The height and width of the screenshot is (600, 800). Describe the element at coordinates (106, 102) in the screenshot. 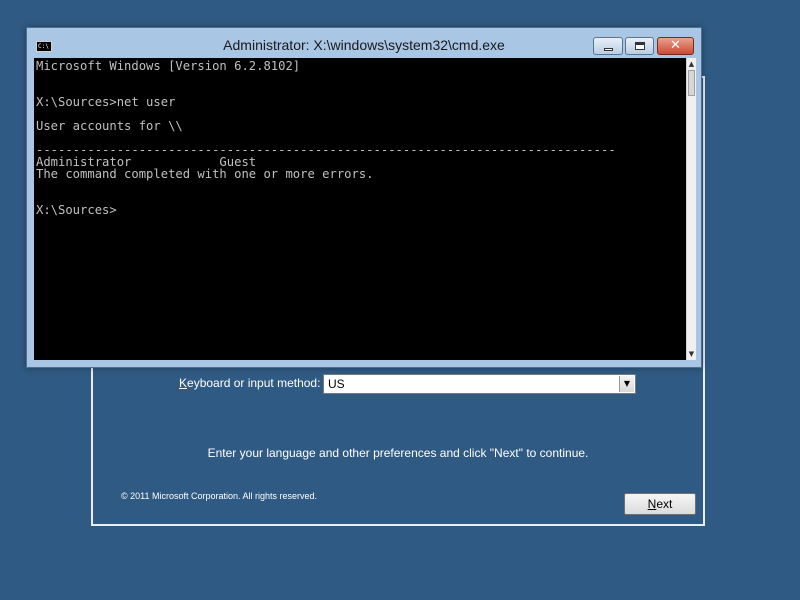

I see `console-line: X:\Sources>net user` at that location.